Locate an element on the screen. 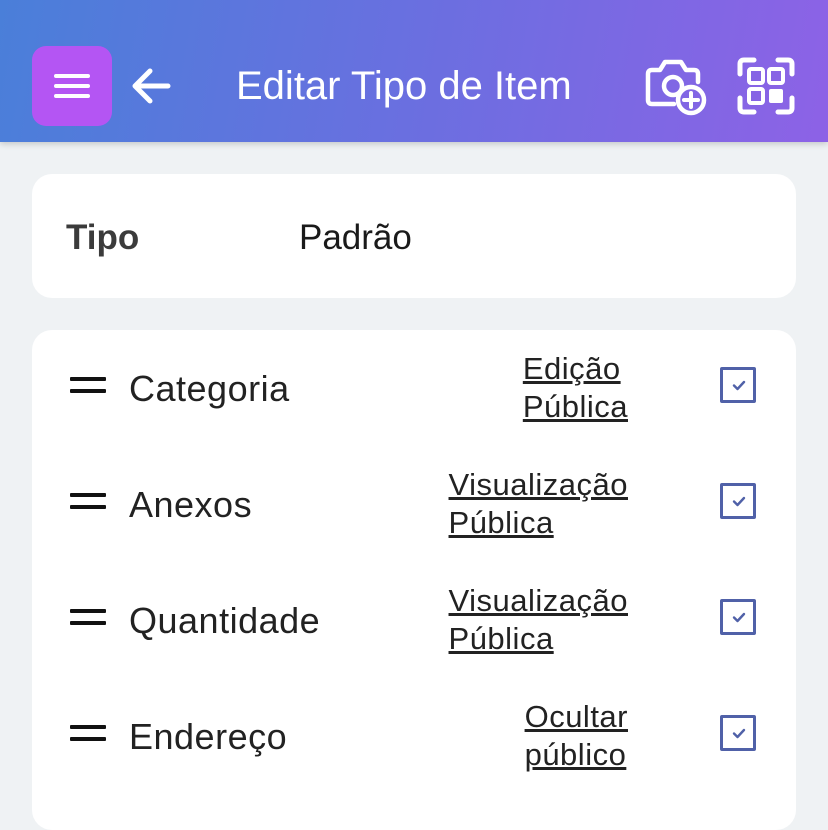 This screenshot has height=830, width=828. scan-qr-button is located at coordinates (766, 86).